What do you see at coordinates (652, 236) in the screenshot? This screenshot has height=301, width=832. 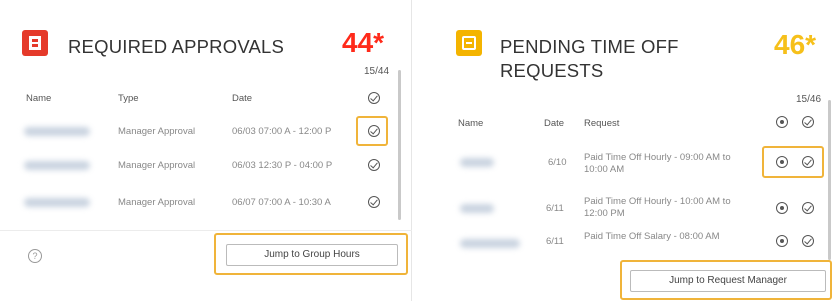 I see `row-request: Paid Time Off Salary - 08:00 AM` at bounding box center [652, 236].